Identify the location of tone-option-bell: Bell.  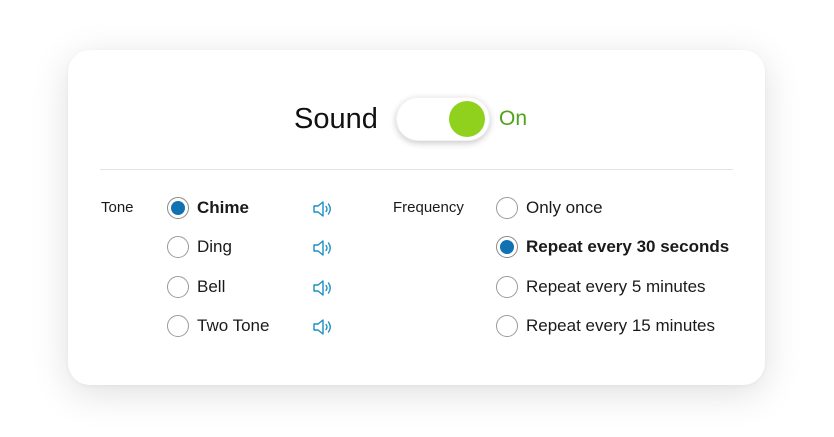
(196, 287).